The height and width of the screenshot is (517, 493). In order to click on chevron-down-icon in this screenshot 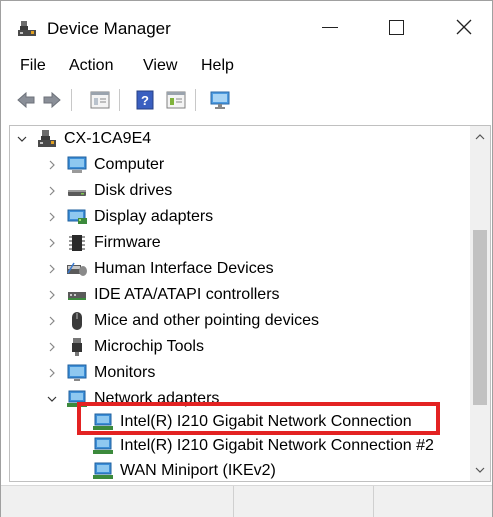, I will do `click(480, 470)`.